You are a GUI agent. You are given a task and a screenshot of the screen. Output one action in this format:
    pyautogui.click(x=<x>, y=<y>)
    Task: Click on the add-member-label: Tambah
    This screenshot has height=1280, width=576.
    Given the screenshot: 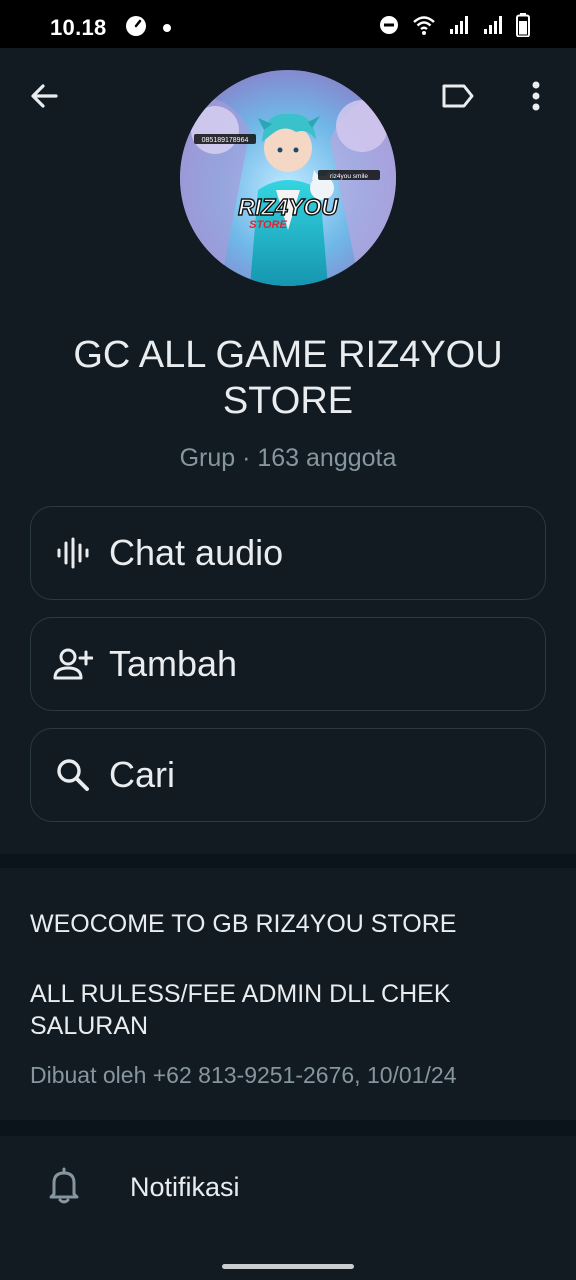 What is the action you would take?
    pyautogui.click(x=173, y=663)
    